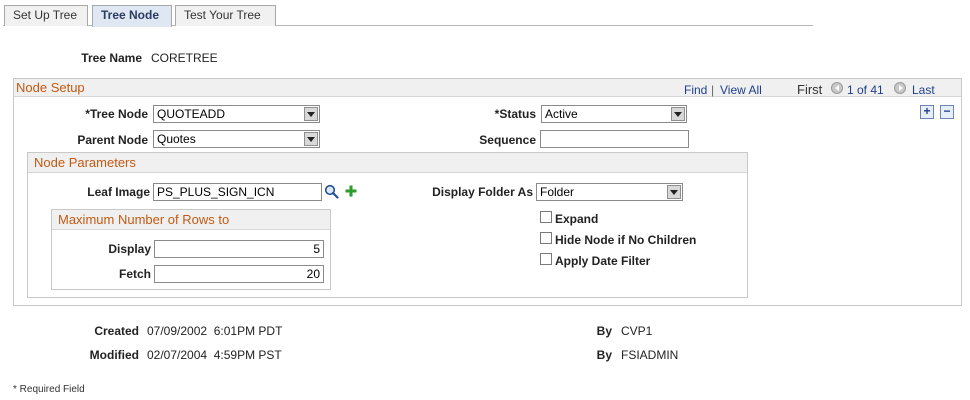 Image resolution: width=970 pixels, height=400 pixels. What do you see at coordinates (546, 238) in the screenshot?
I see `hide-node-checkbox` at bounding box center [546, 238].